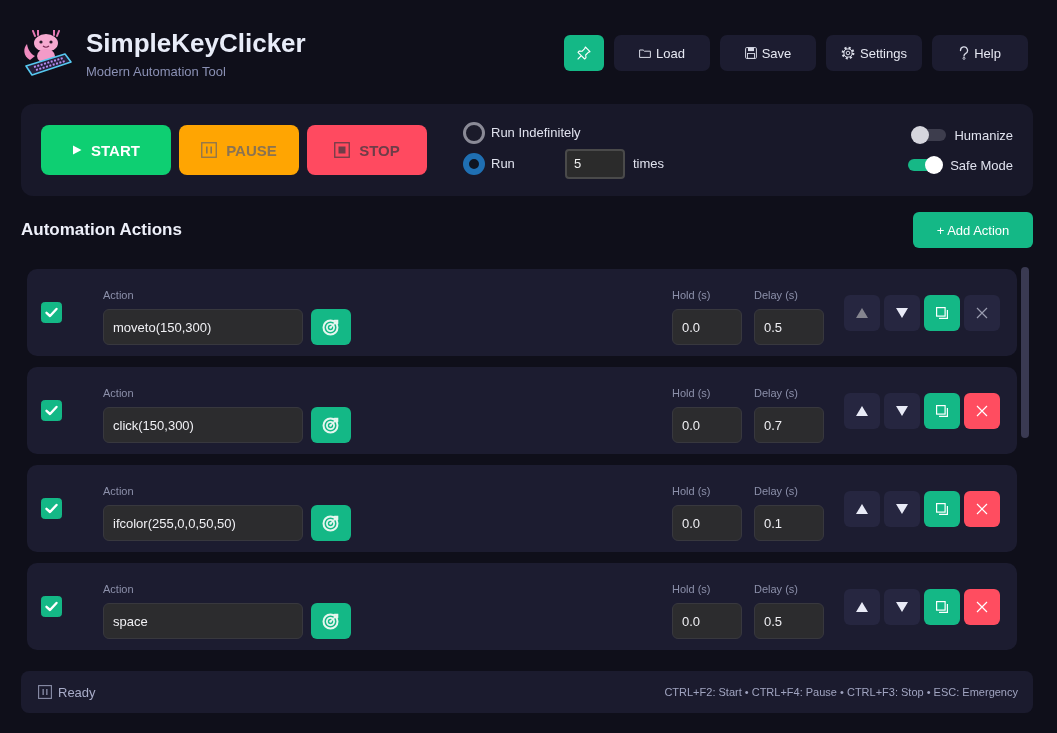  What do you see at coordinates (536, 132) in the screenshot?
I see `radio-label: Run Indefinitely` at bounding box center [536, 132].